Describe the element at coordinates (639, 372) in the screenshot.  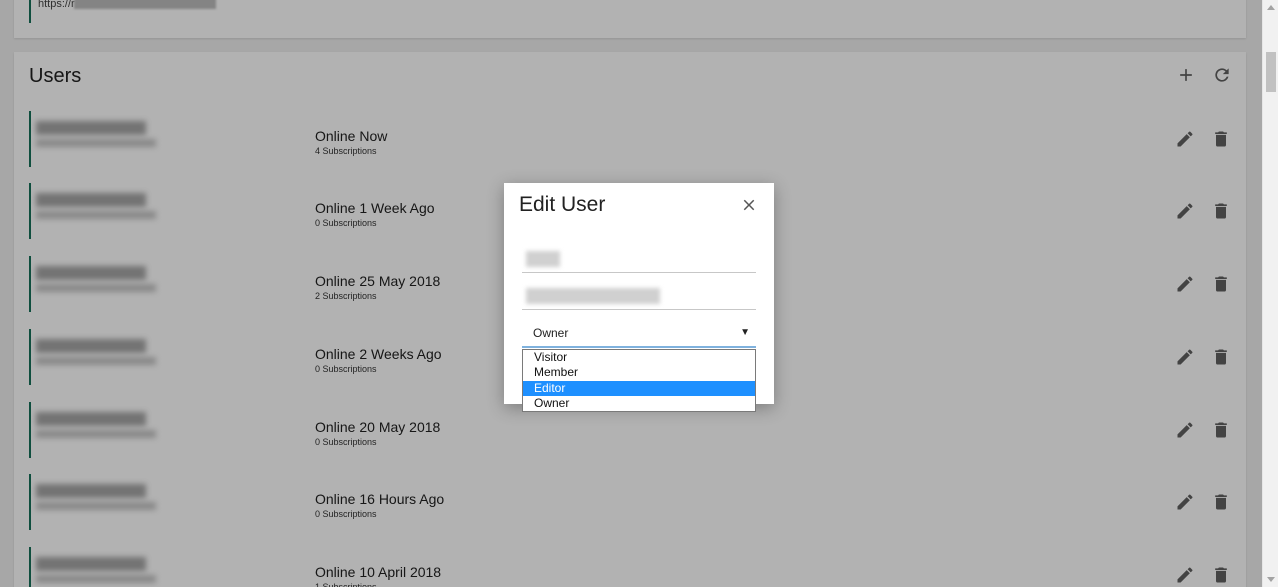
I see `role-option-member: Member` at that location.